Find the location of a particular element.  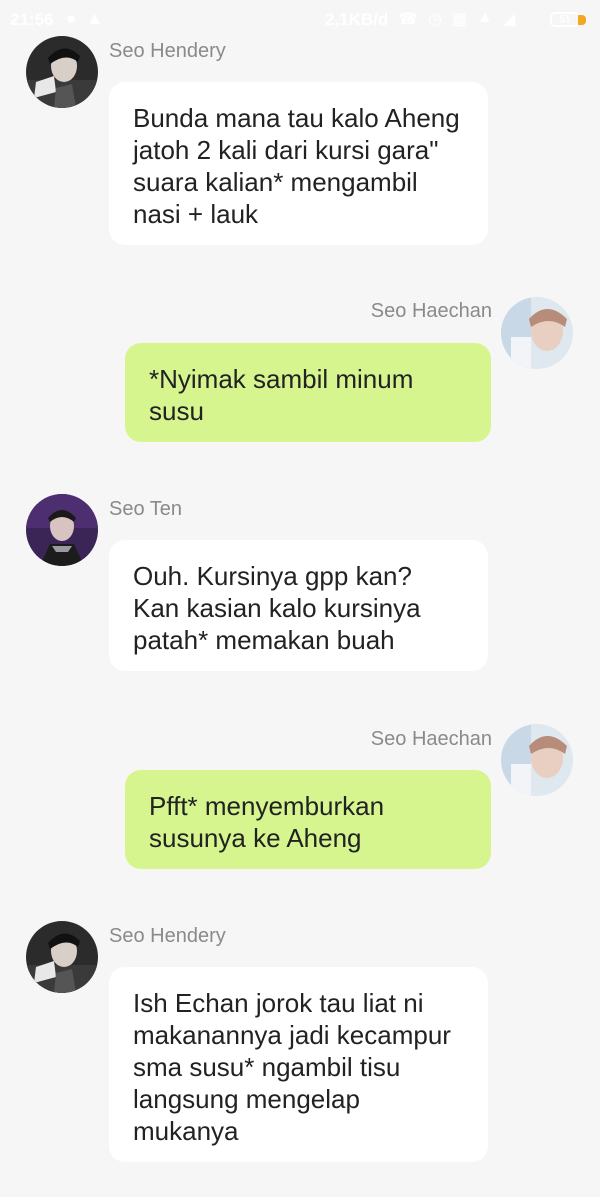

charging-dot is located at coordinates (582, 20).